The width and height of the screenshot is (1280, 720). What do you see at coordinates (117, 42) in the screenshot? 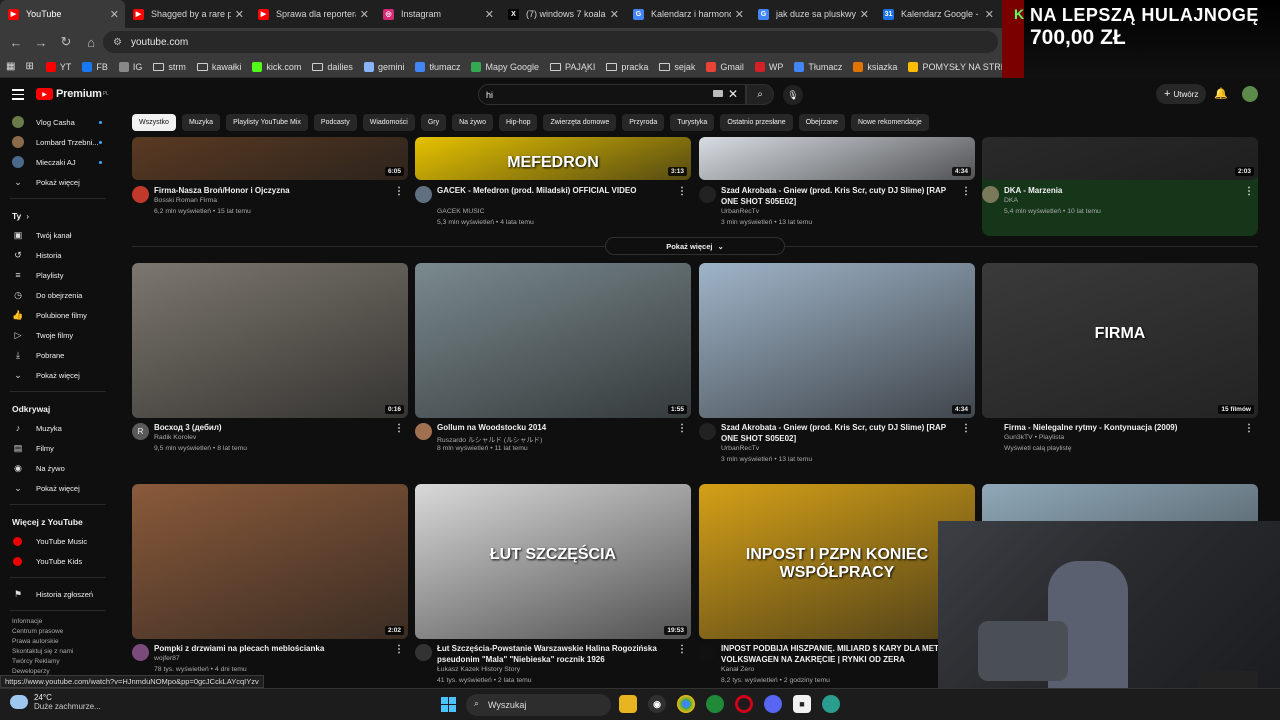
I see `site-info-icon: ⚙` at bounding box center [117, 42].